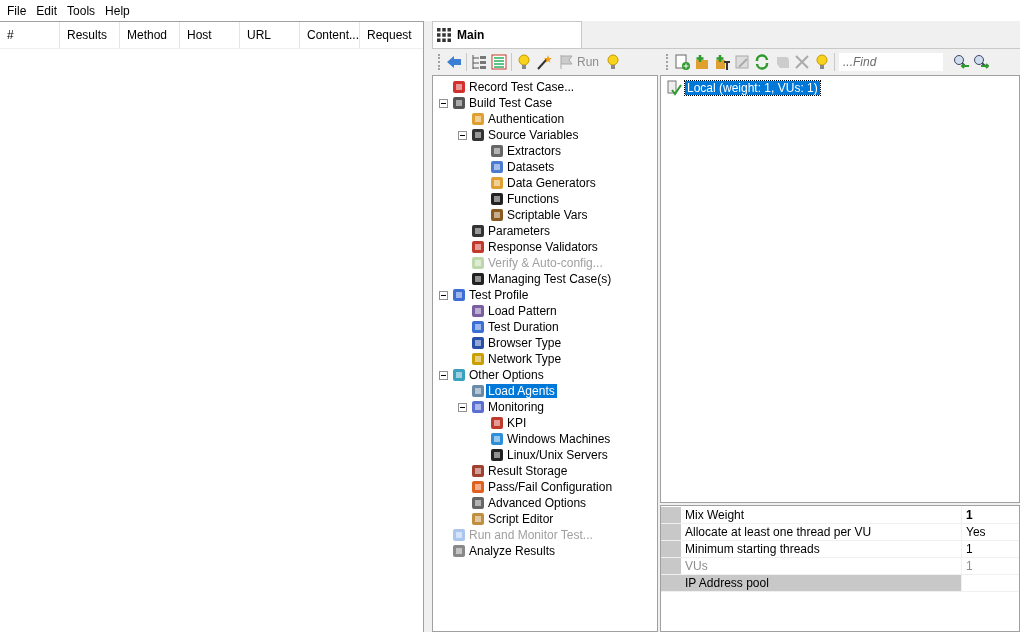  Describe the element at coordinates (762, 62) in the screenshot. I see `refresh-icon` at that location.